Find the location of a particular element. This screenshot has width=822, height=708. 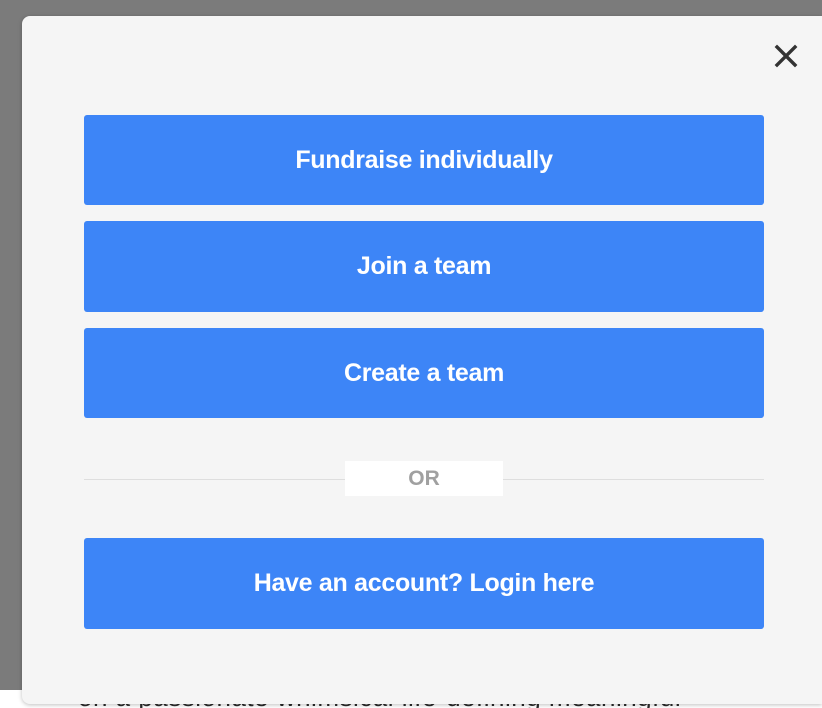

fundraise-individually-button: Fundraise individually is located at coordinates (424, 160).